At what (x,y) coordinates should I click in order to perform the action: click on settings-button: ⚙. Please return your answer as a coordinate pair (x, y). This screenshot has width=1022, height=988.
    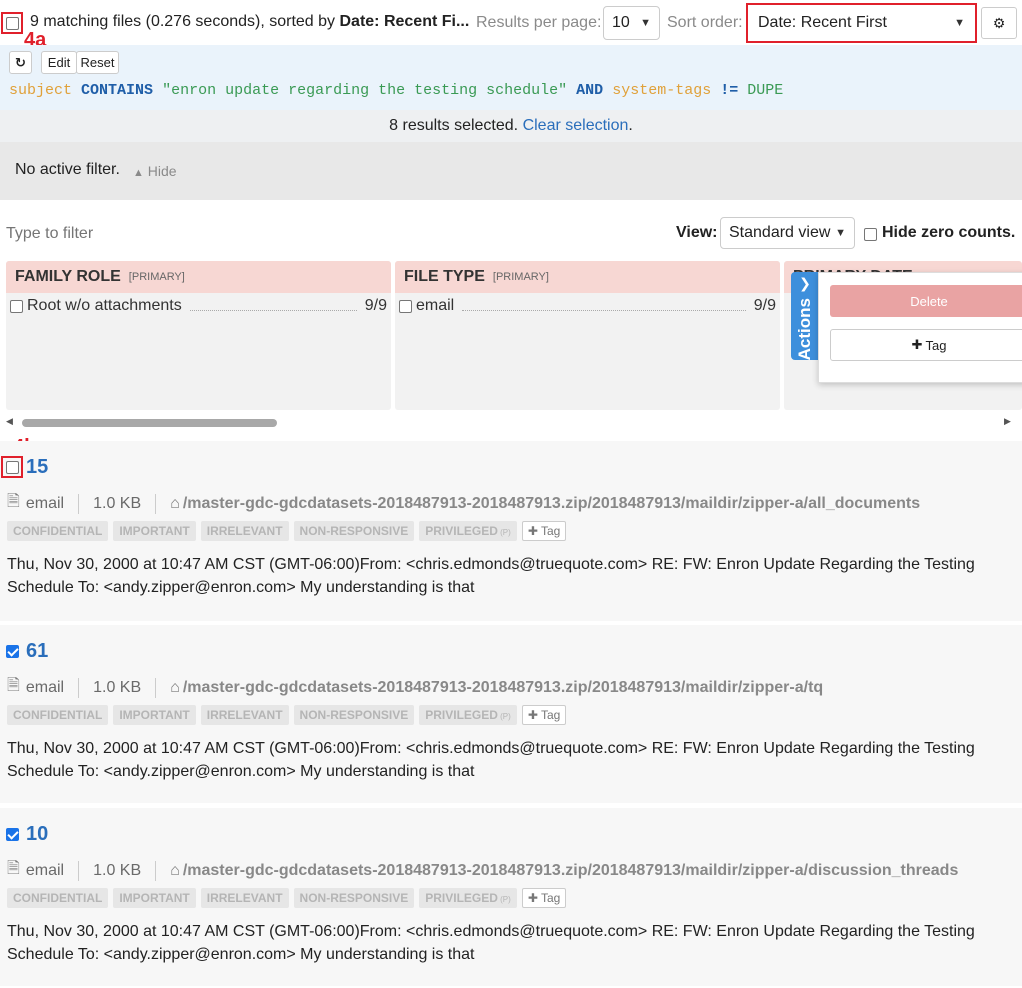
    Looking at the image, I should click on (999, 23).